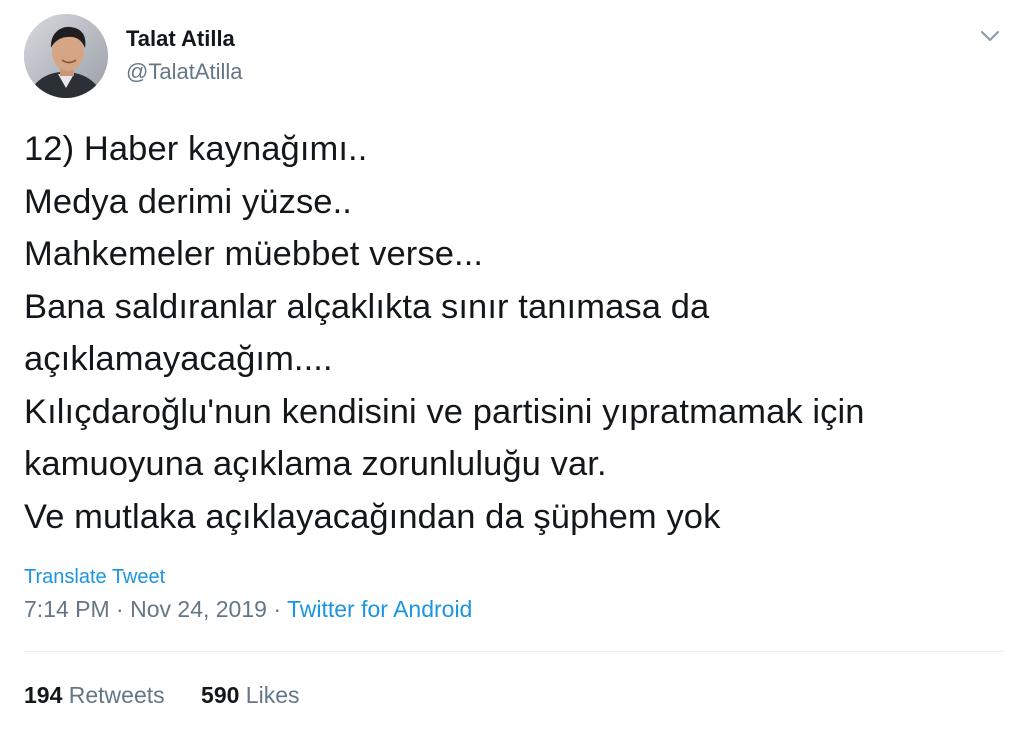 The image size is (1024, 736). What do you see at coordinates (315, 464) in the screenshot?
I see `tweet-text-line: kamuoyuna açıklama zorunluluğu var.` at bounding box center [315, 464].